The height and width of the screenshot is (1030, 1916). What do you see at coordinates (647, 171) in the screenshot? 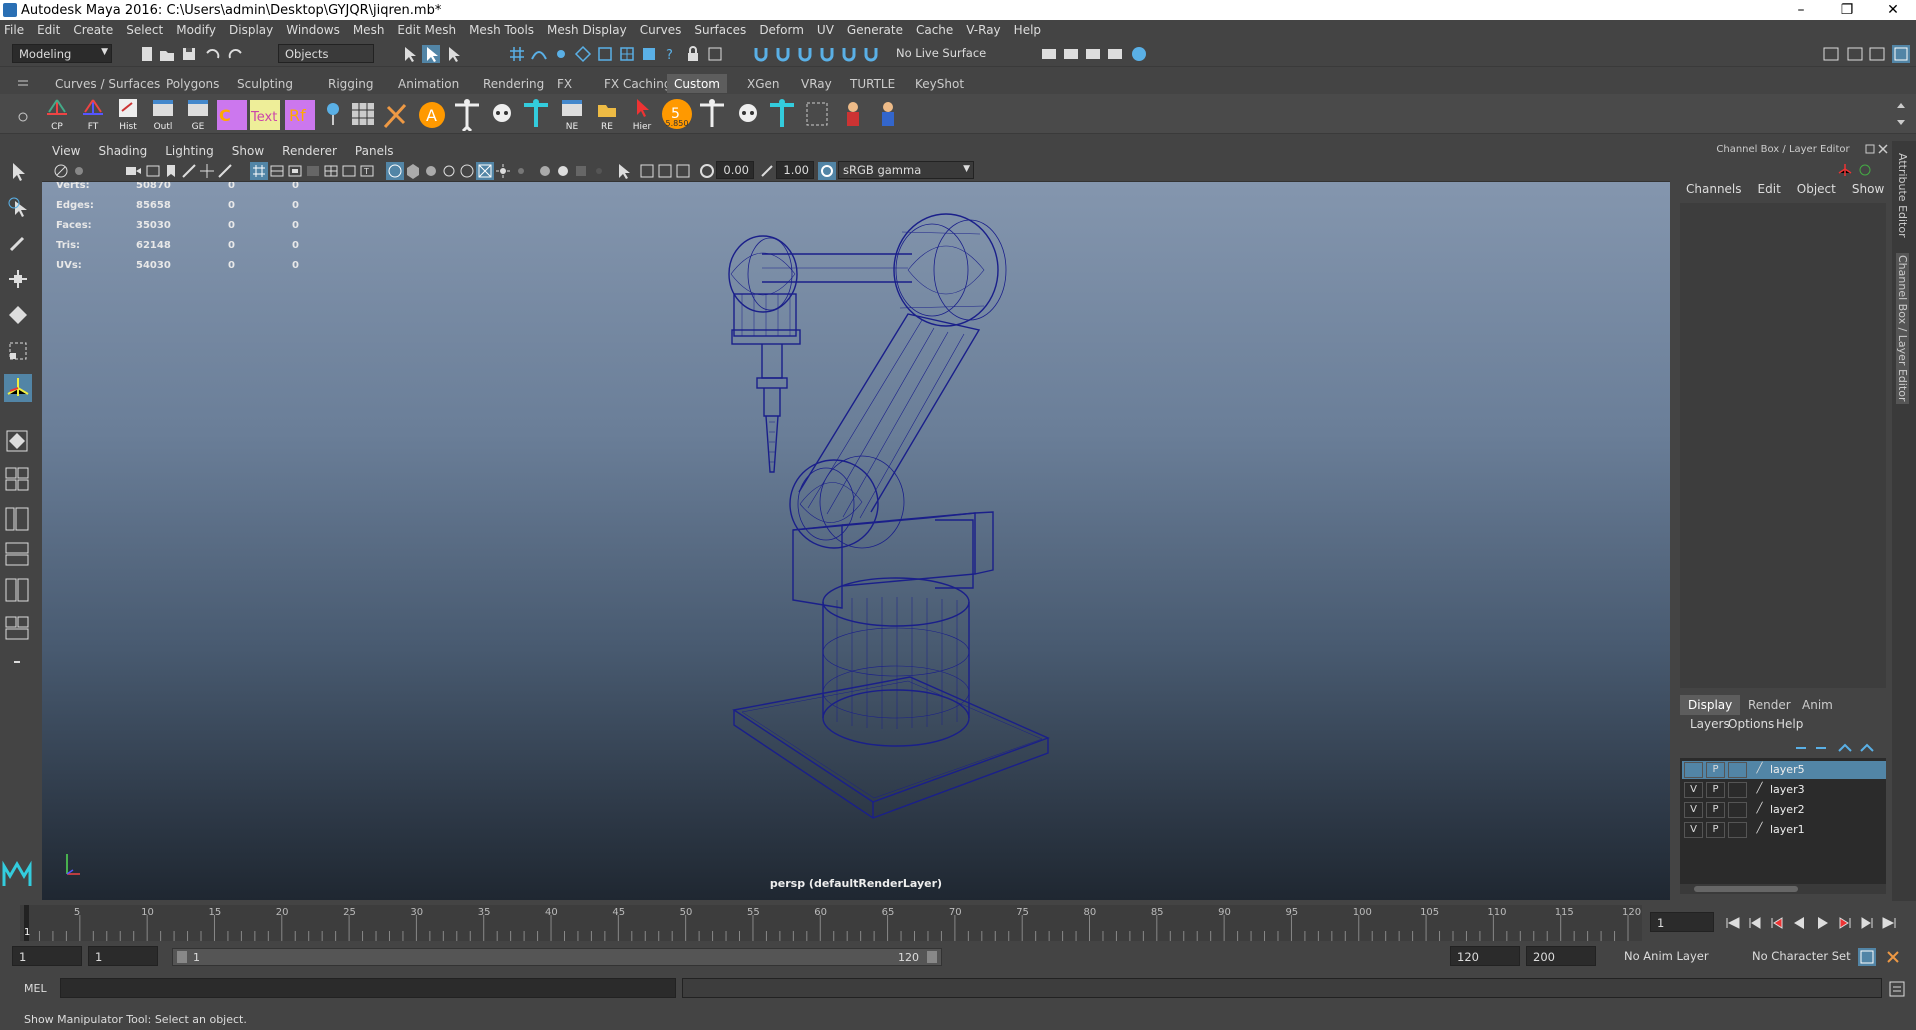
I see `xray-joints-icon` at bounding box center [647, 171].